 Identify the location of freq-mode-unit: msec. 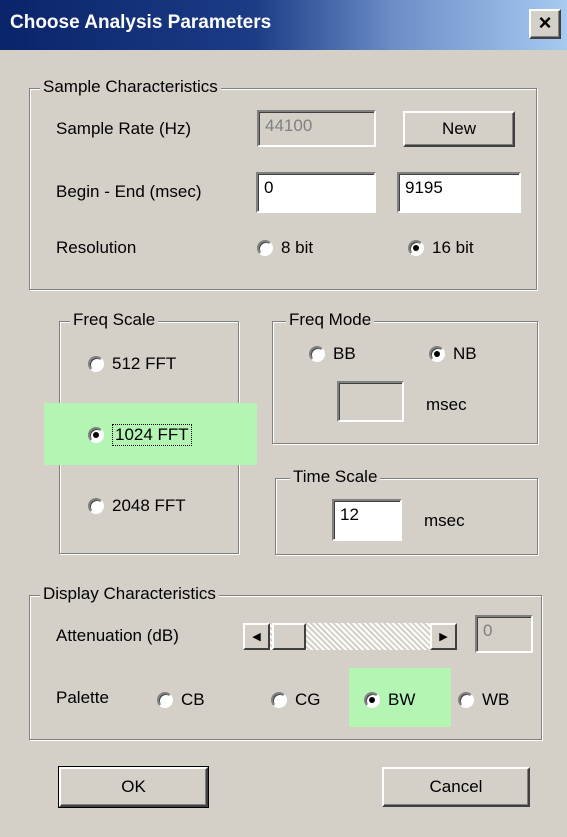
(446, 404).